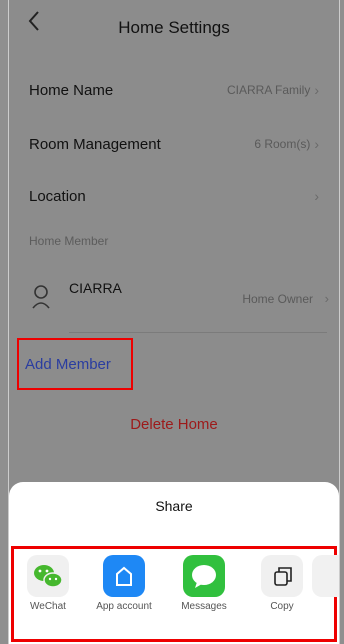 This screenshot has height=644, width=344. I want to click on share-item-label: Copy, so click(282, 606).